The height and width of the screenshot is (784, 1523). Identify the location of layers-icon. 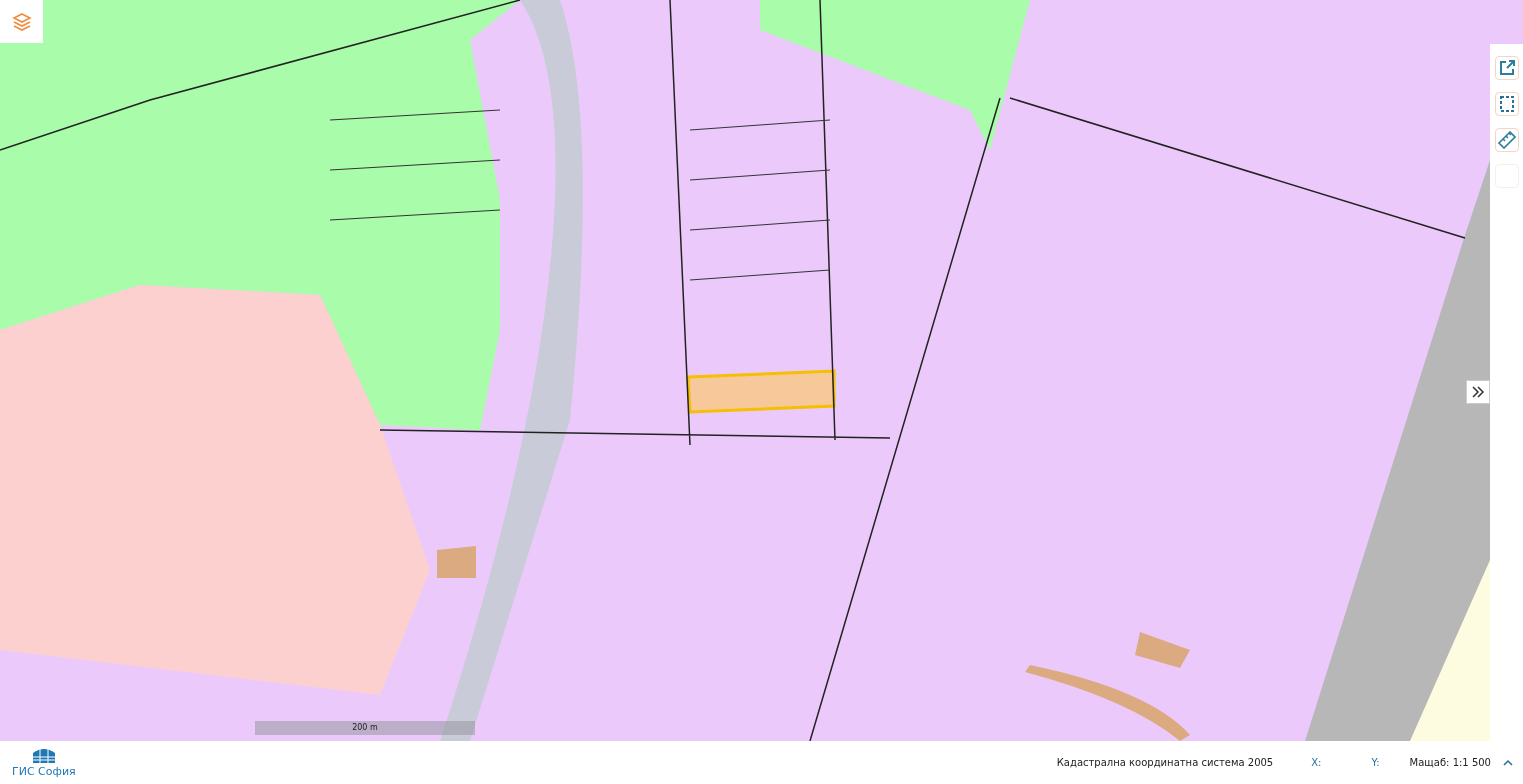
(21, 21).